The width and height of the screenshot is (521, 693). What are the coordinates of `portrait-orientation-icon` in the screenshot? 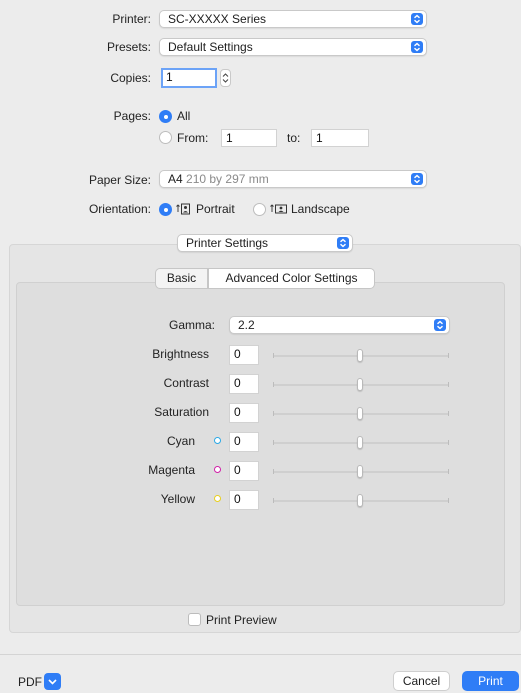 It's located at (184, 210).